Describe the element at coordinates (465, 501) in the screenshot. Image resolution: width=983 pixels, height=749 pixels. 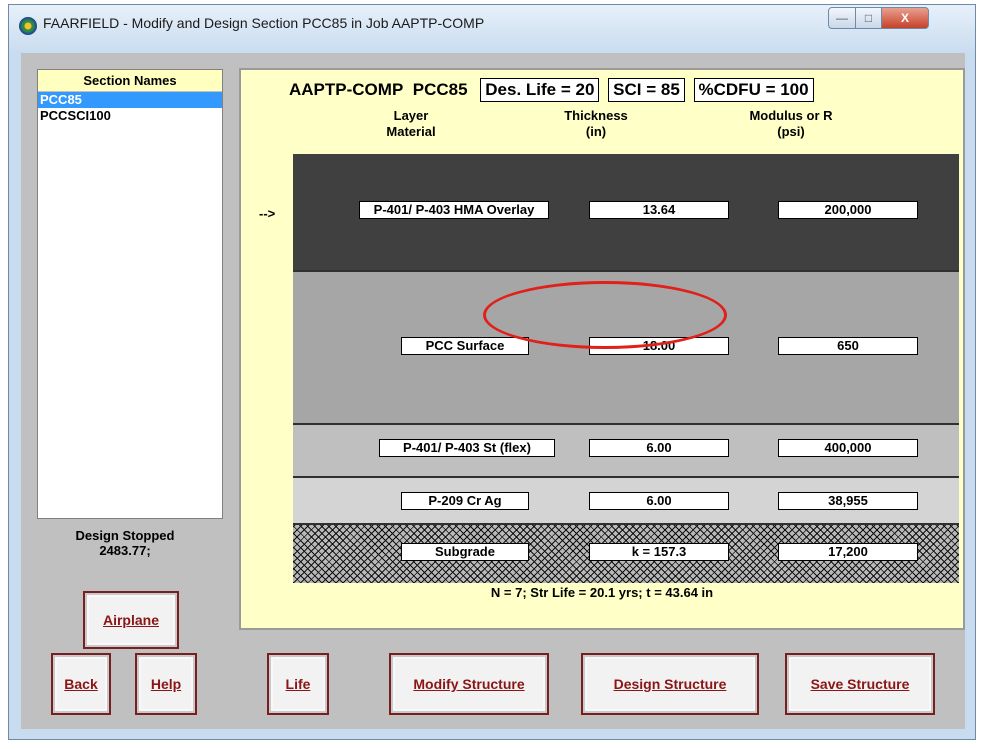
I see `layer-material: P-209 Cr Ag` at that location.